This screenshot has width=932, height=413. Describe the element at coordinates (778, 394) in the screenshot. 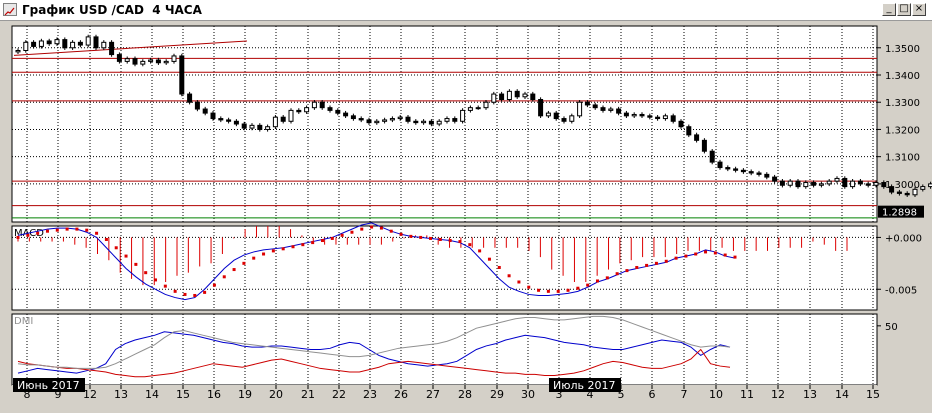

I see `x-tick-label: 12` at that location.